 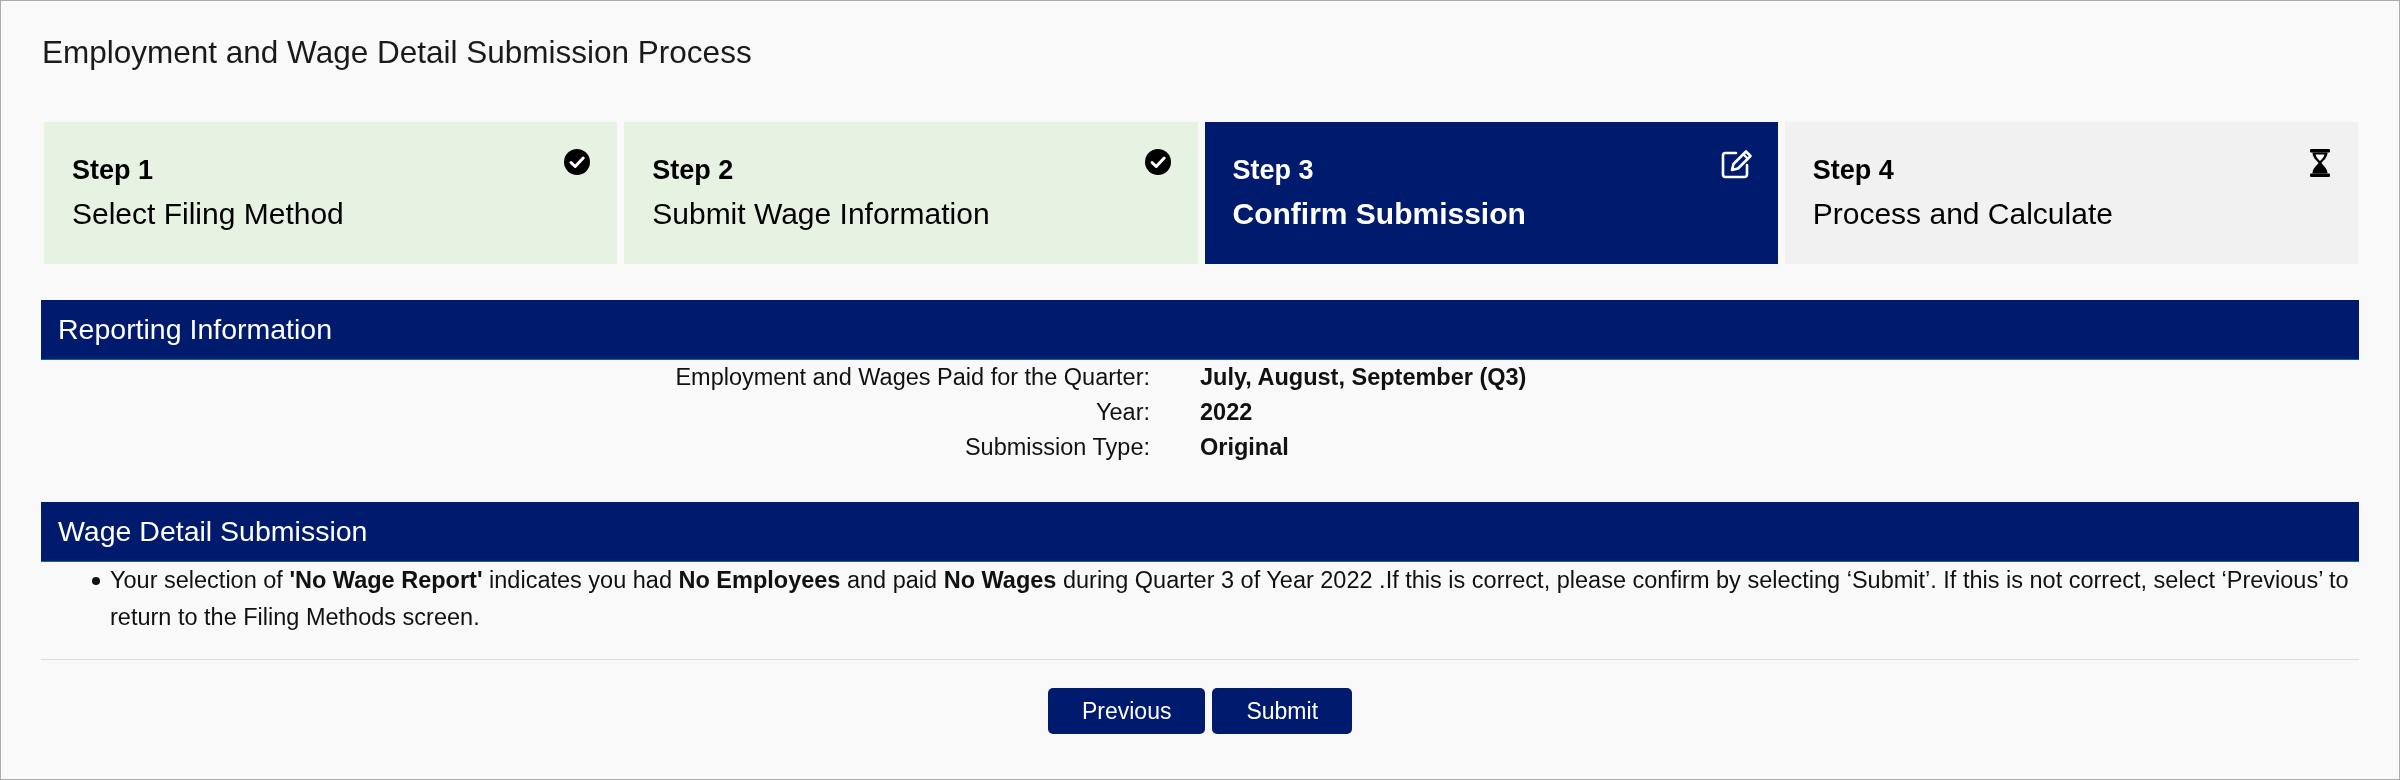 What do you see at coordinates (1230, 599) in the screenshot?
I see `instruction-text: Your selection of 'No Wage Report' indicates you had No Employees and paid No Wages during Quarter 3 of Year 2022 .If this is correct, please confirm by selecting ‘Submit’. If this is not correct, select ‘Previous’ to return to the Filing Methods screen.` at bounding box center [1230, 599].